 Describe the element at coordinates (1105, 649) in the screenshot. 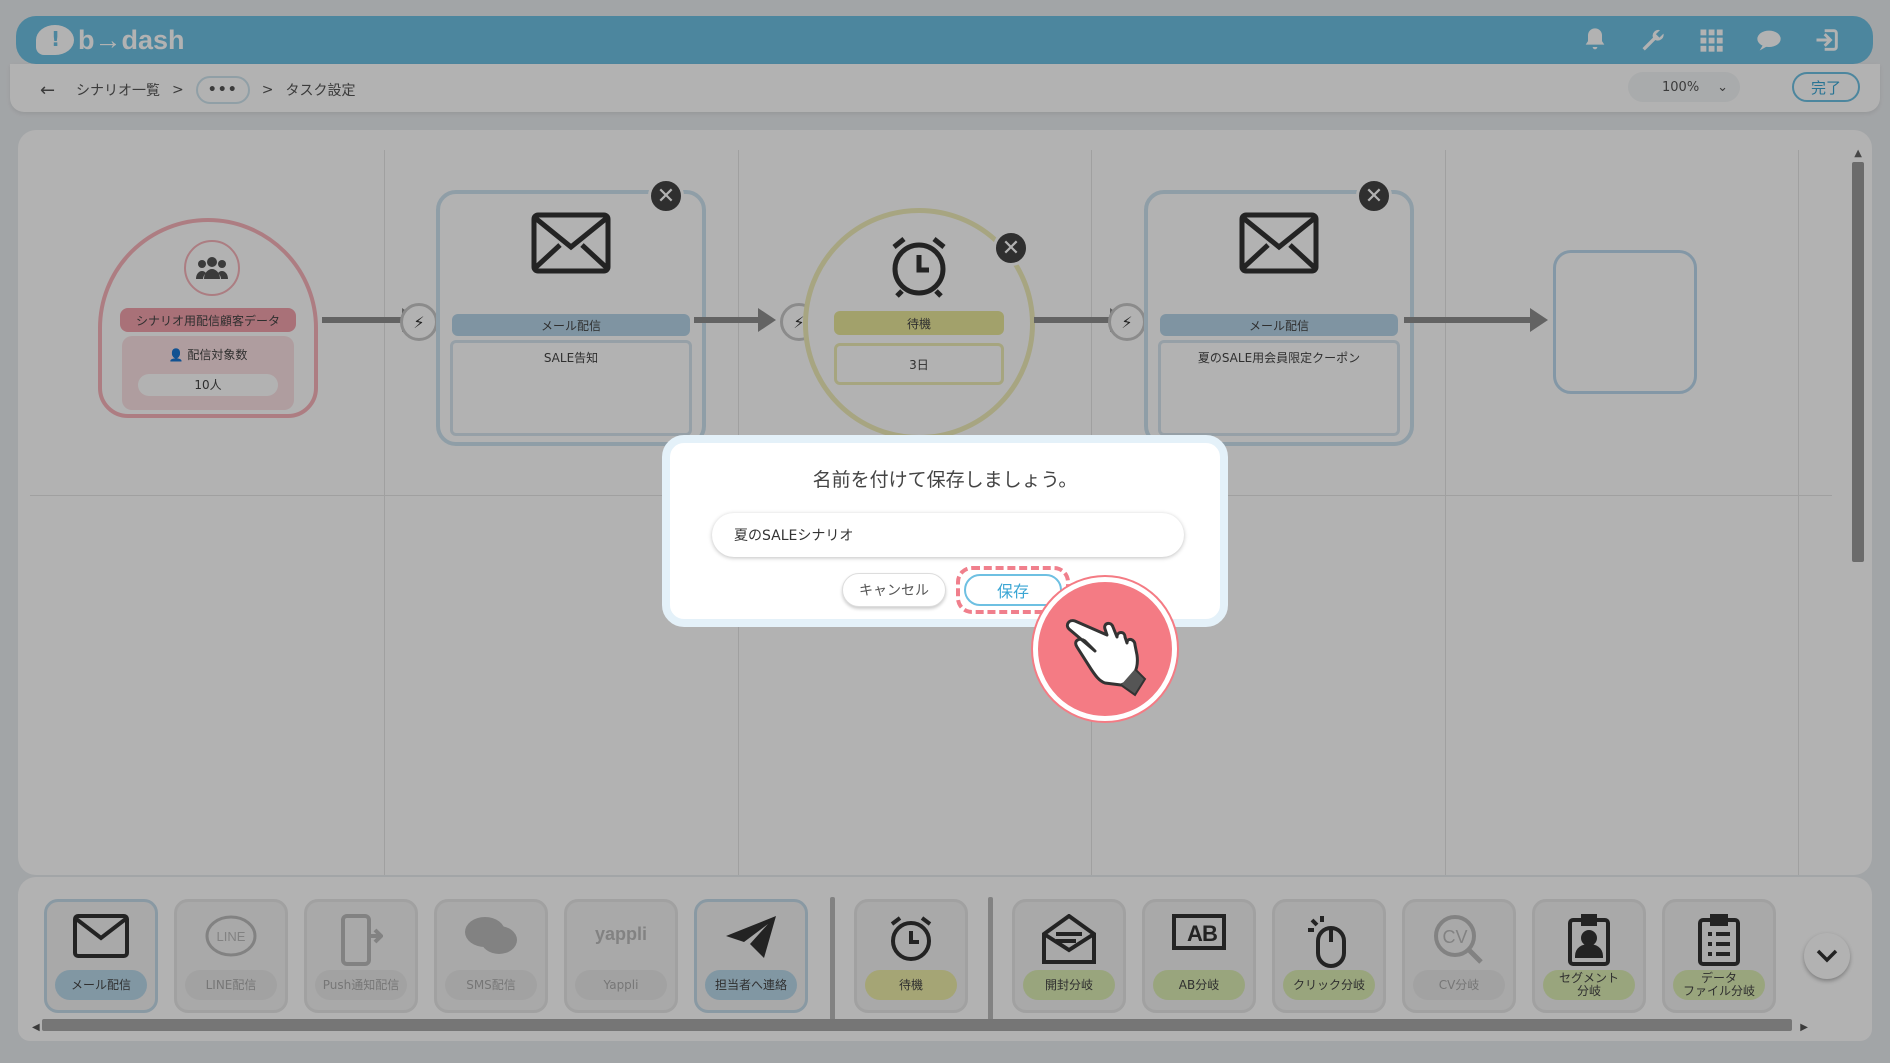

I see `pointing-hand-icon` at that location.